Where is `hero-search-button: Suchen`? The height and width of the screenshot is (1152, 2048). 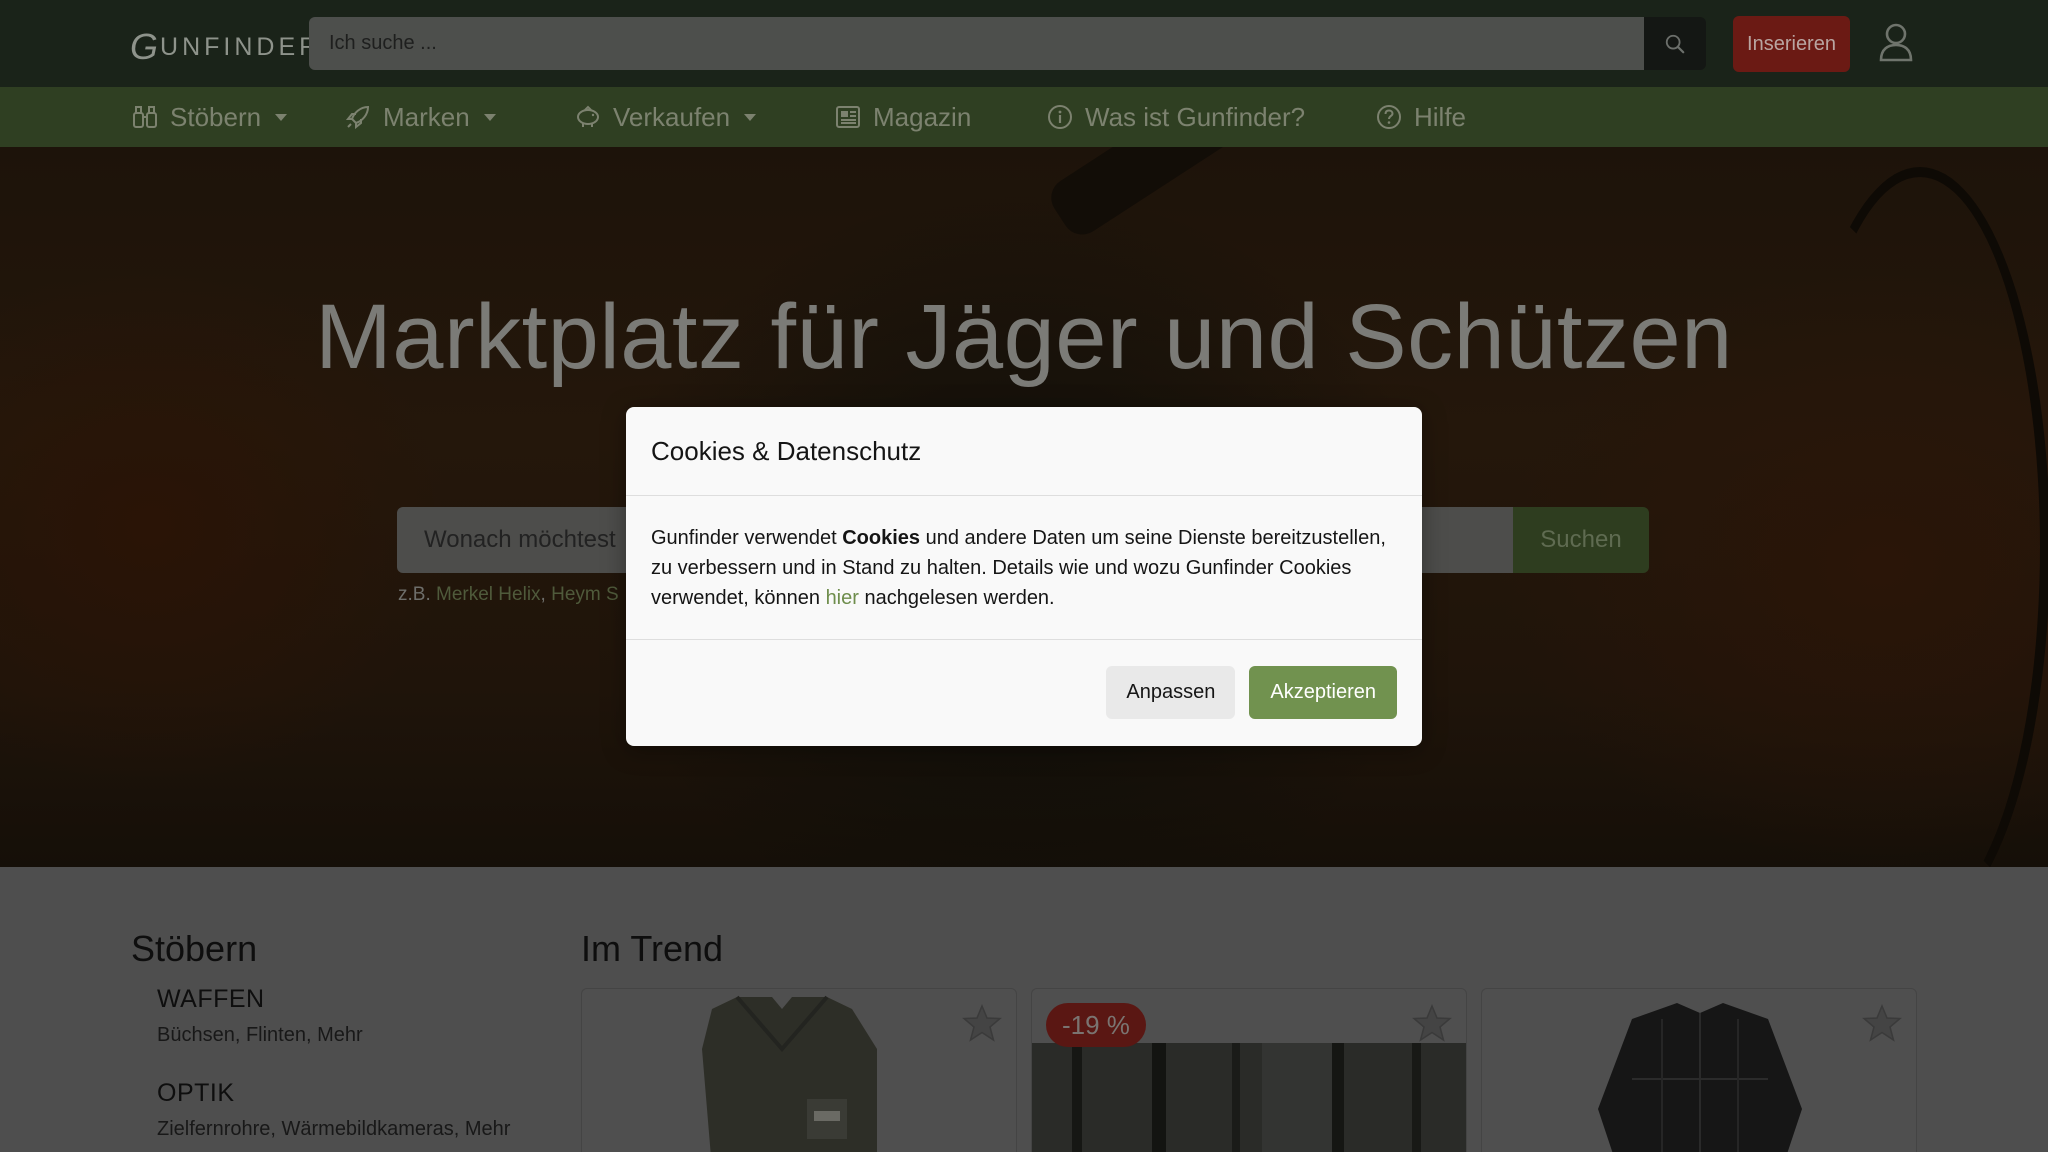 hero-search-button: Suchen is located at coordinates (1581, 540).